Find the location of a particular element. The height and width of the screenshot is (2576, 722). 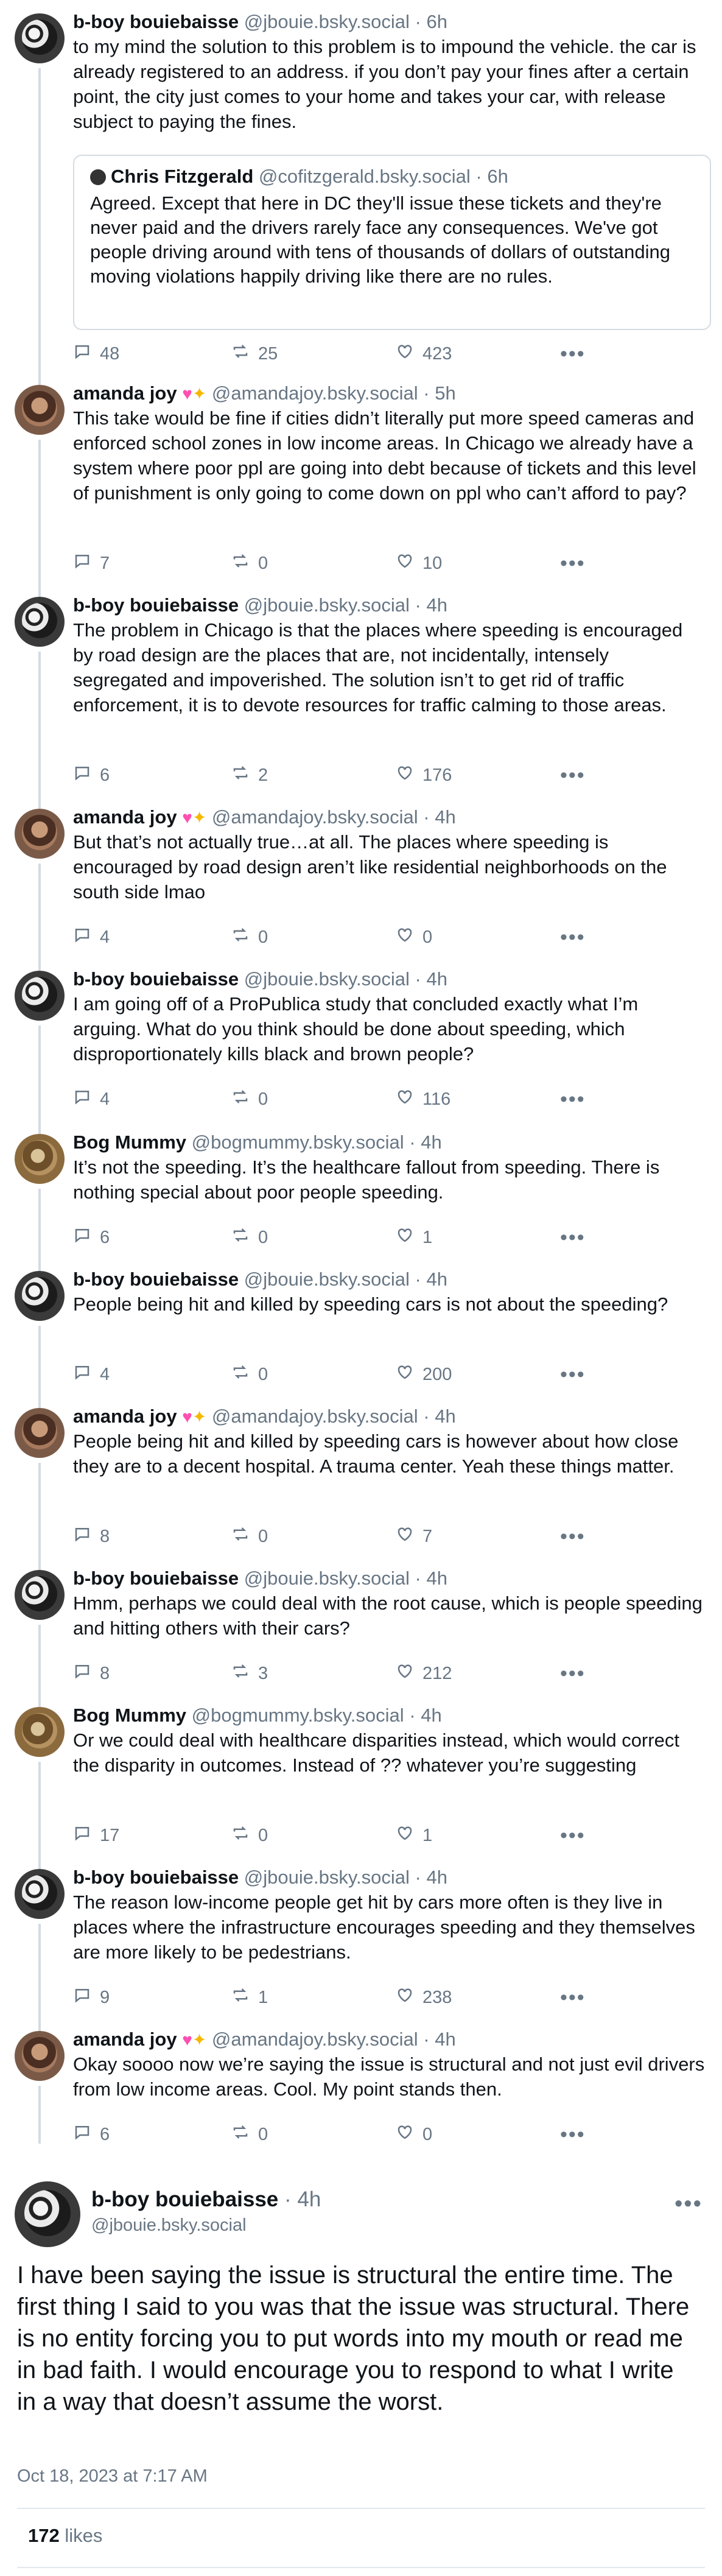

main-post-author: b-boy bouiebaisse · 4h is located at coordinates (206, 2199).